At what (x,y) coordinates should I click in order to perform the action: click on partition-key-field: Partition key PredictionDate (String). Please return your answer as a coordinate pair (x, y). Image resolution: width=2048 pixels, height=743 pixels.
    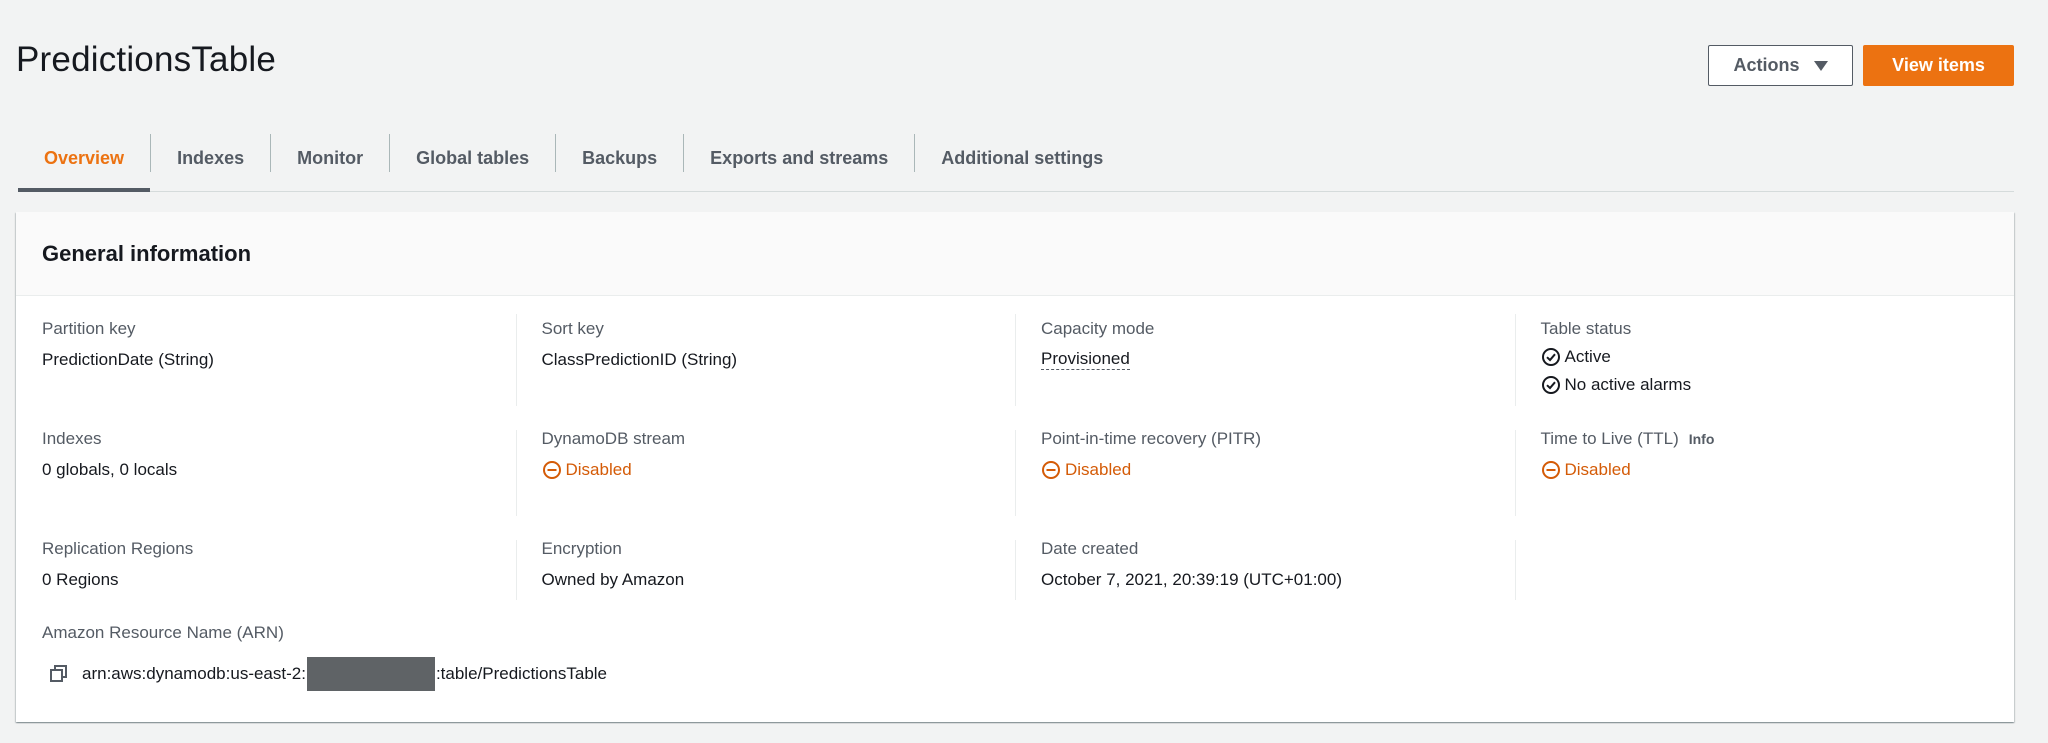
    Looking at the image, I should click on (266, 354).